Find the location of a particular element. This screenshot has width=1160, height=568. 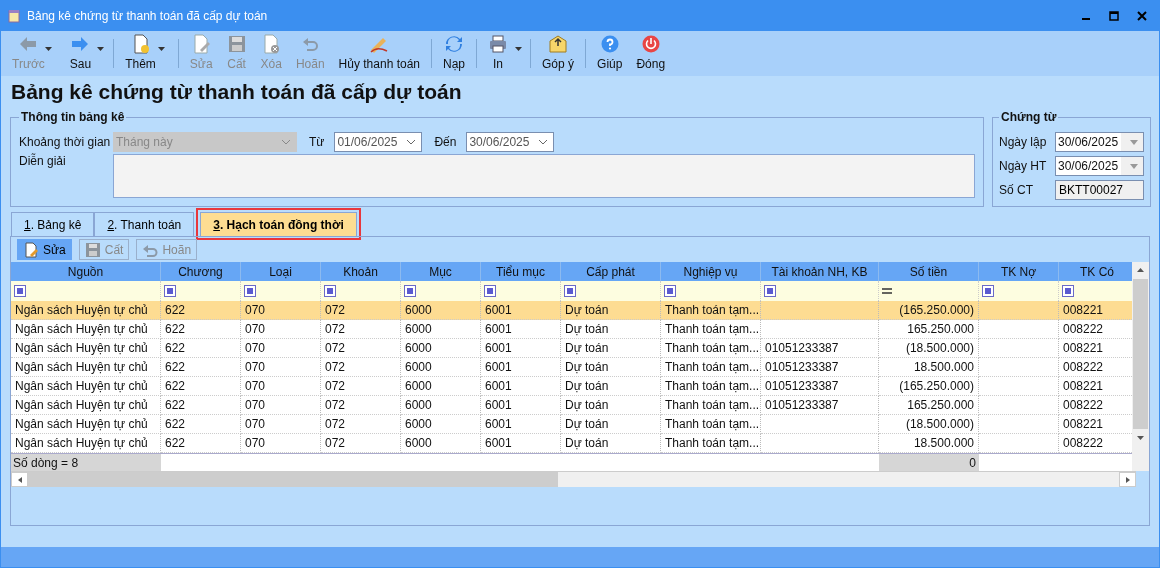

help-icon is located at coordinates (609, 44).